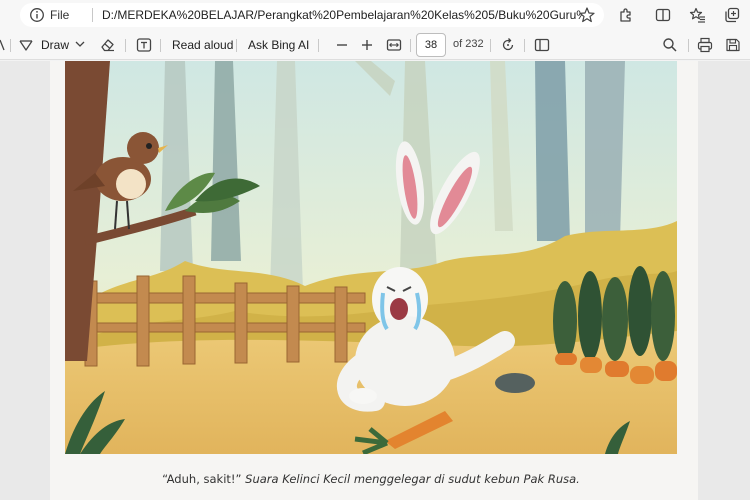 Image resolution: width=750 pixels, height=500 pixels. Describe the element at coordinates (587, 15) in the screenshot. I see `favorite-star-icon` at that location.